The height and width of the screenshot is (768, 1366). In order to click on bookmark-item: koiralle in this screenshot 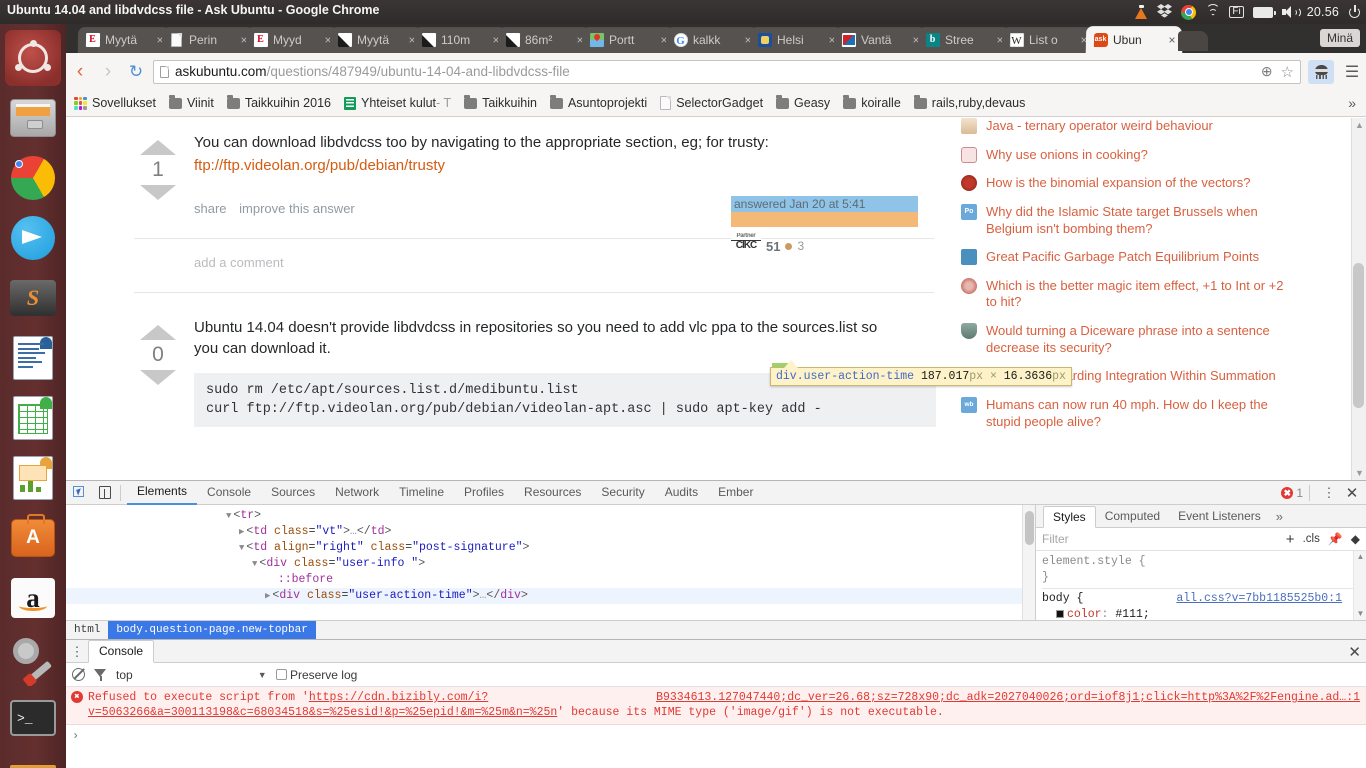, I will do `click(872, 102)`.